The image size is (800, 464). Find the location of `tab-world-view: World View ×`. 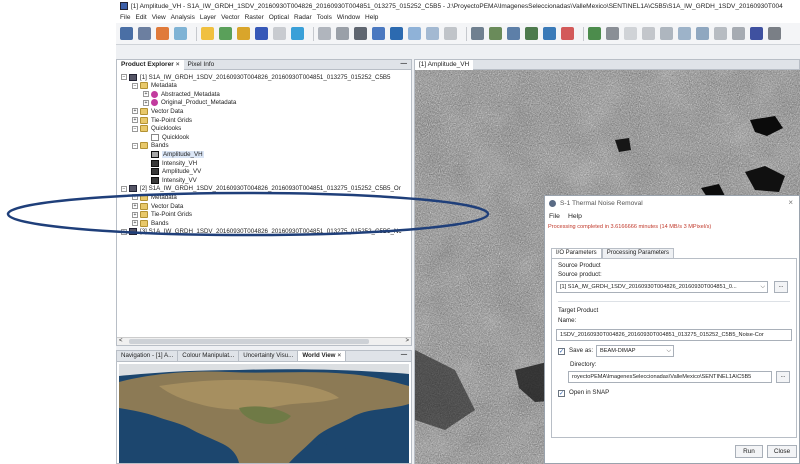

tab-world-view: World View × is located at coordinates (322, 356).